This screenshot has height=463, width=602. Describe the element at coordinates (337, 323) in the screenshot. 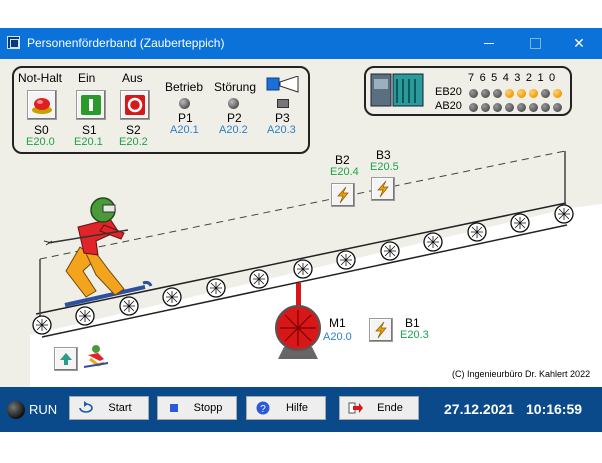

I see `m1-label: M1` at that location.